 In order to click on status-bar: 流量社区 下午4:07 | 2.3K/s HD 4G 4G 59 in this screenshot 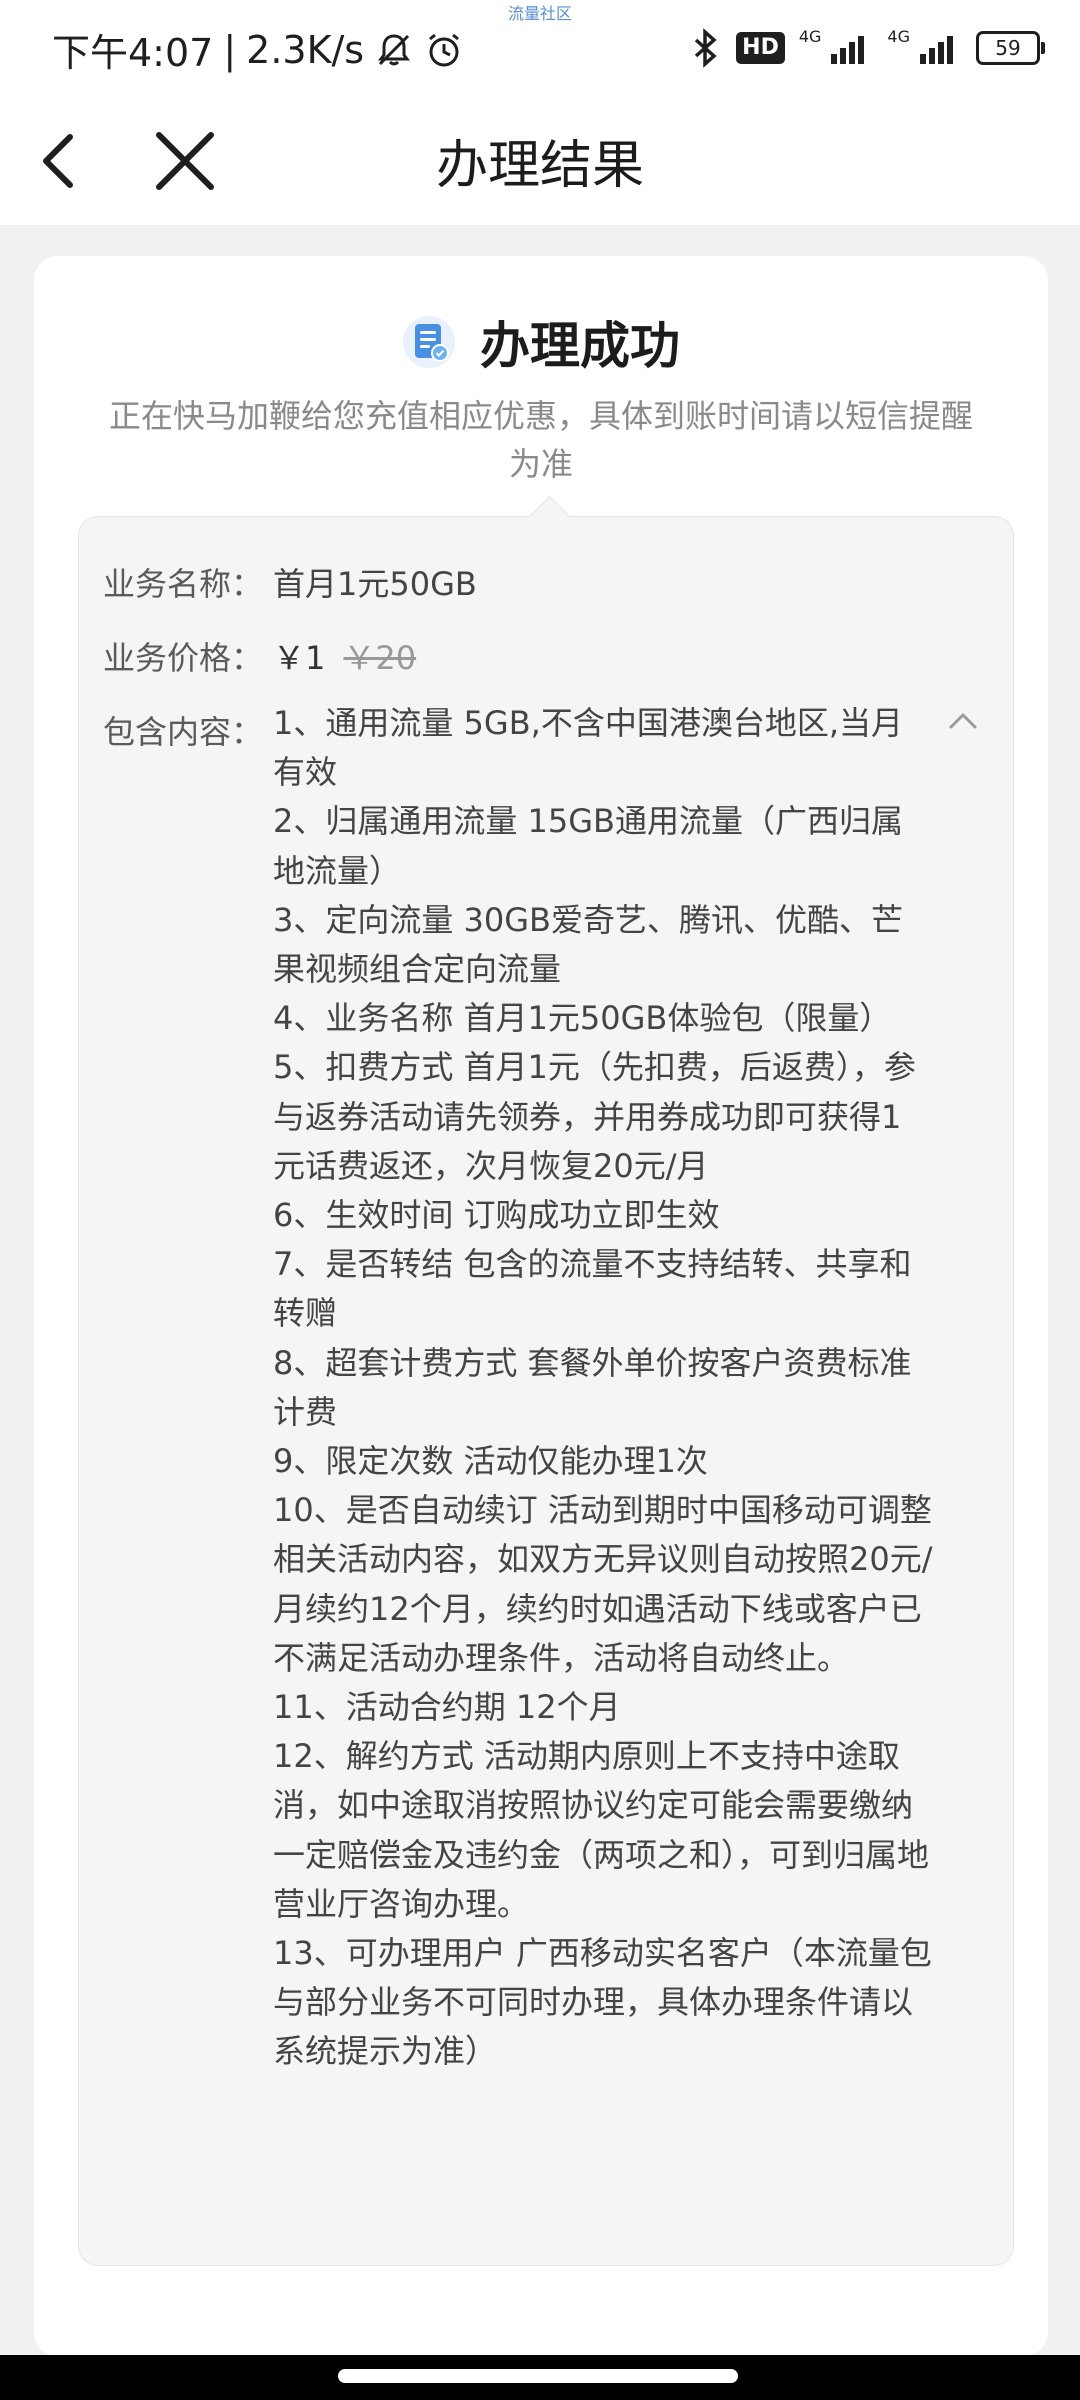, I will do `click(540, 47)`.